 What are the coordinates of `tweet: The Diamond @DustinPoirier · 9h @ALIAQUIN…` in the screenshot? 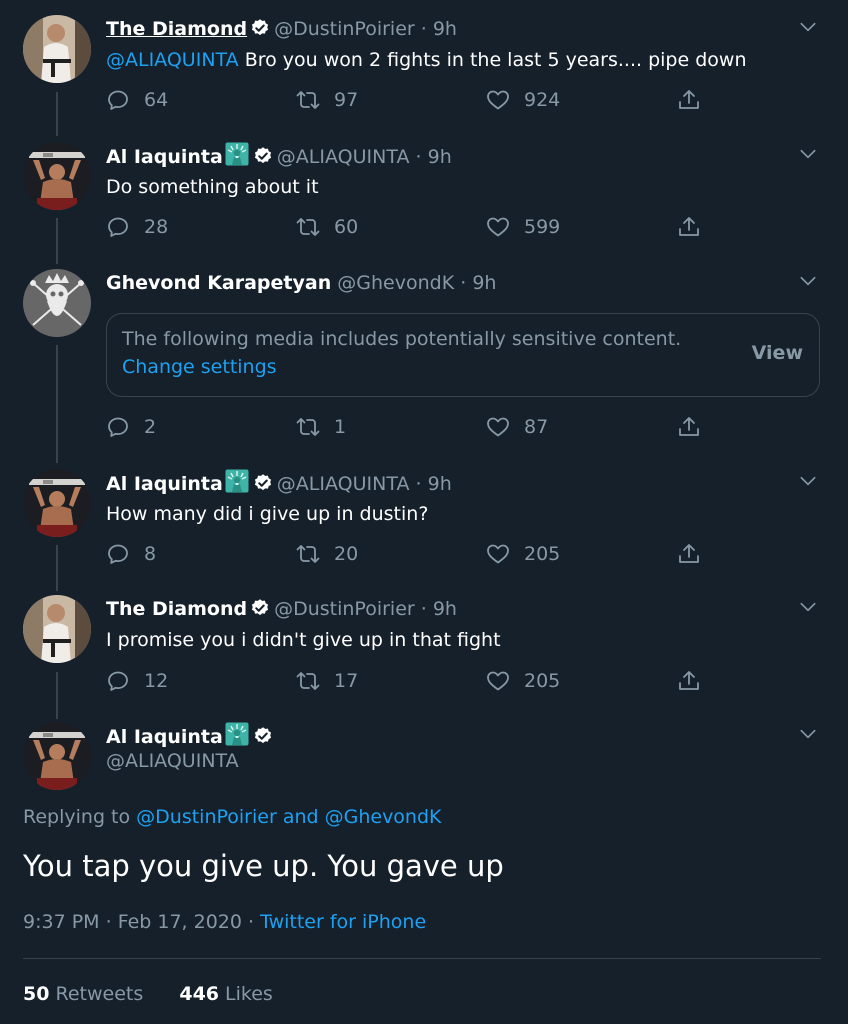 It's located at (424, 70).